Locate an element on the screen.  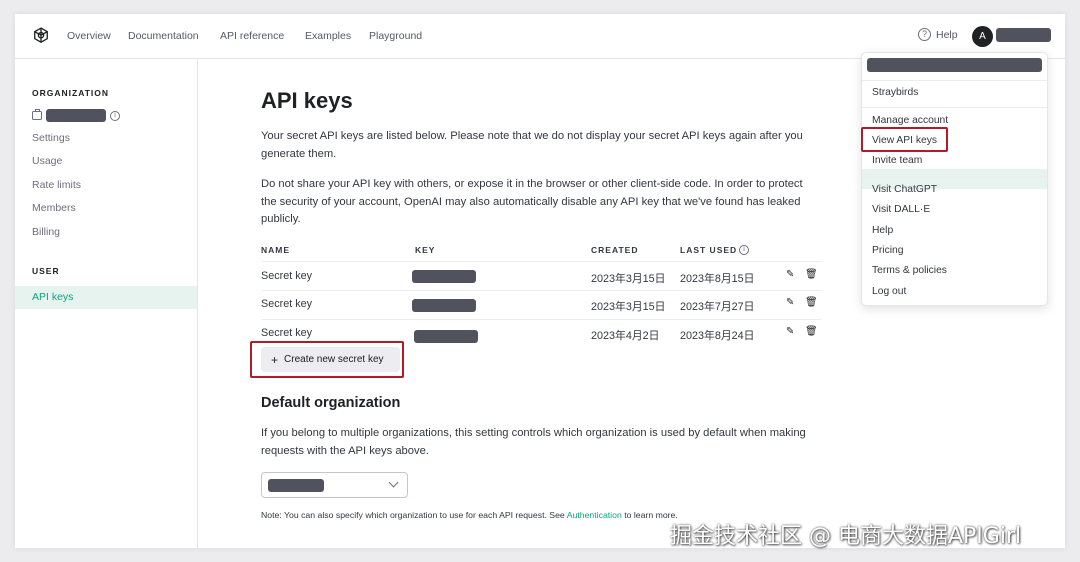
last-used-cell: 2023年7月27日 is located at coordinates (717, 307).